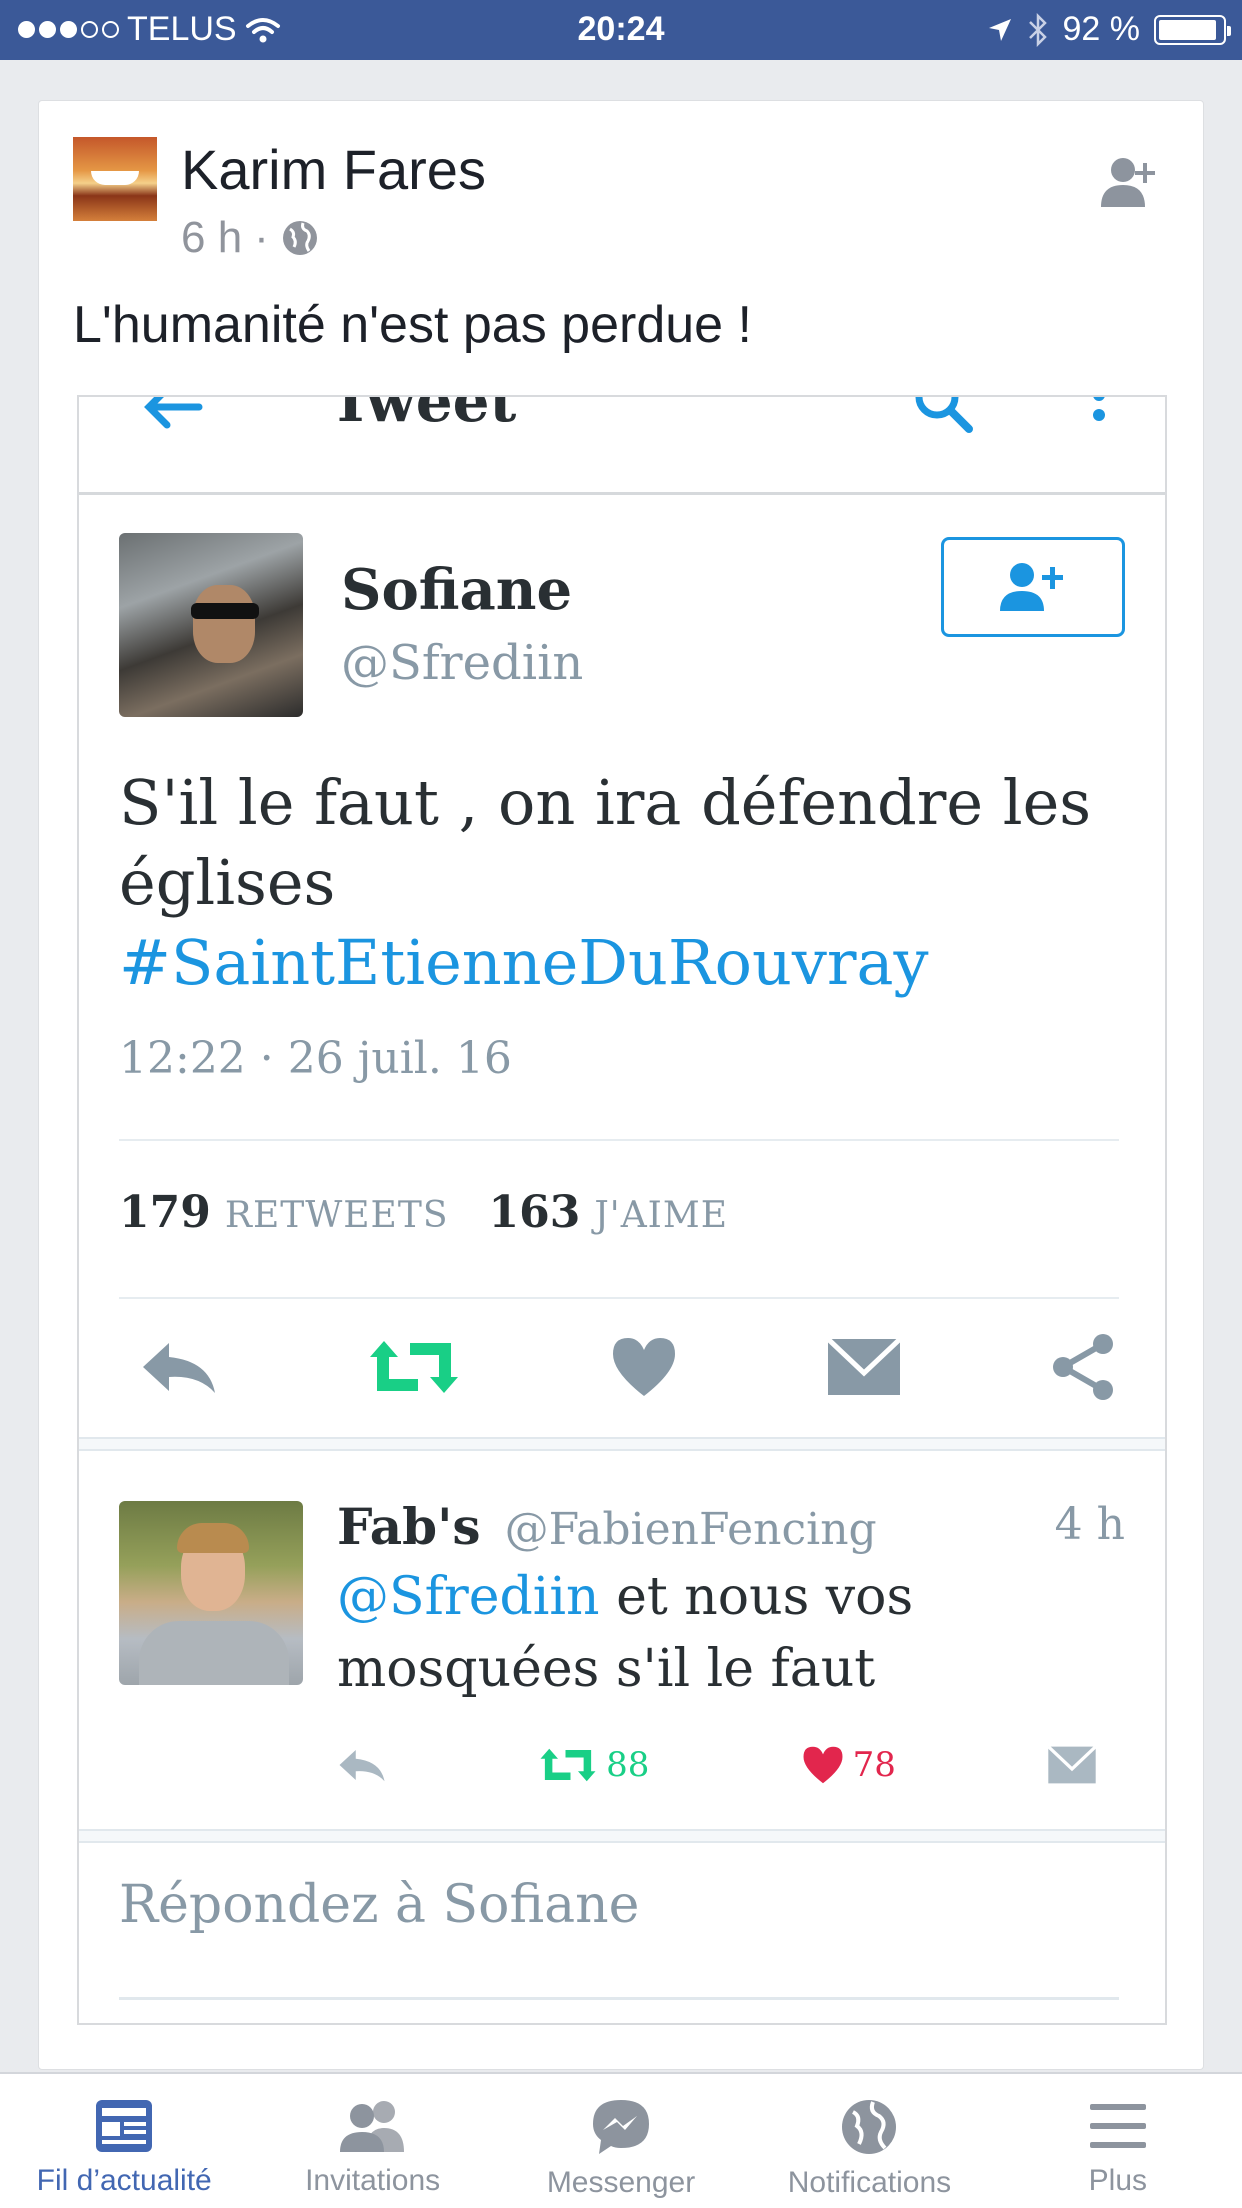 Image resolution: width=1242 pixels, height=2208 pixels. Describe the element at coordinates (1089, 1524) in the screenshot. I see `reply-time: 4 h` at that location.